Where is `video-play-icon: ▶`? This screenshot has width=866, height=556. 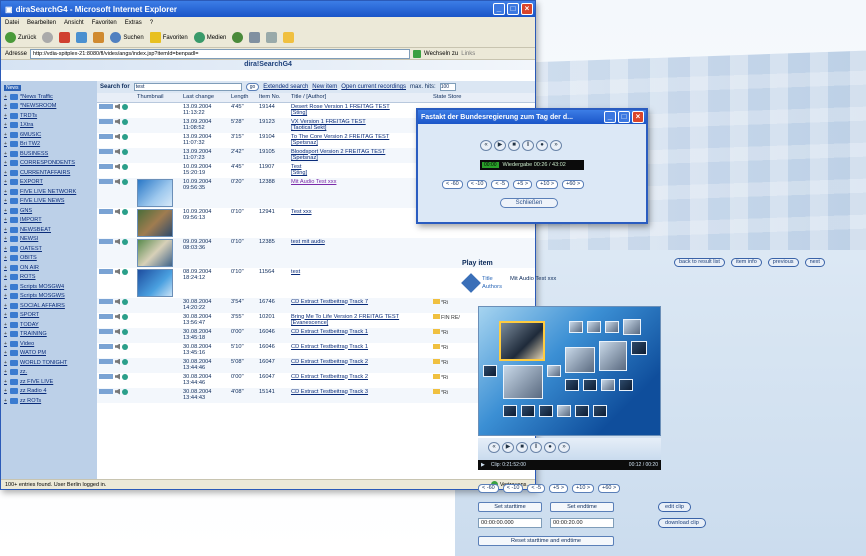 video-play-icon: ▶ is located at coordinates (508, 447).